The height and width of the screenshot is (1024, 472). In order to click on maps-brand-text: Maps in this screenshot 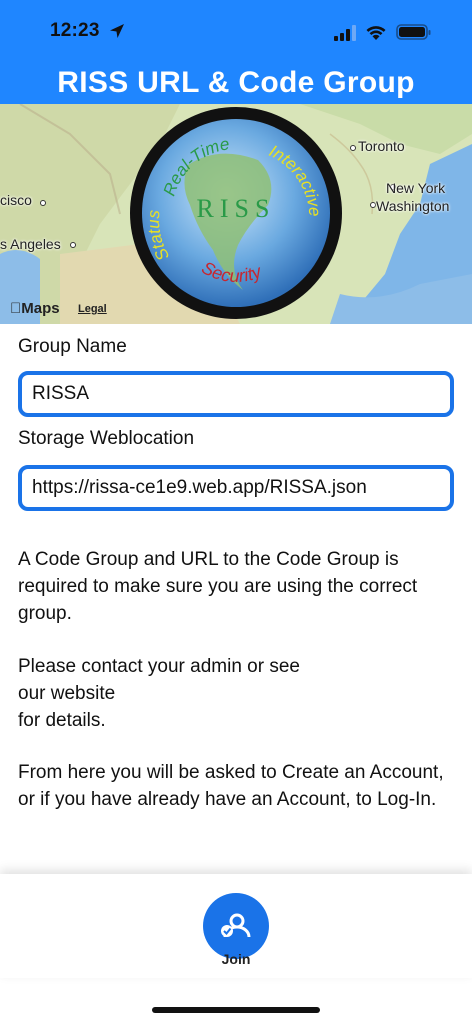, I will do `click(34, 308)`.